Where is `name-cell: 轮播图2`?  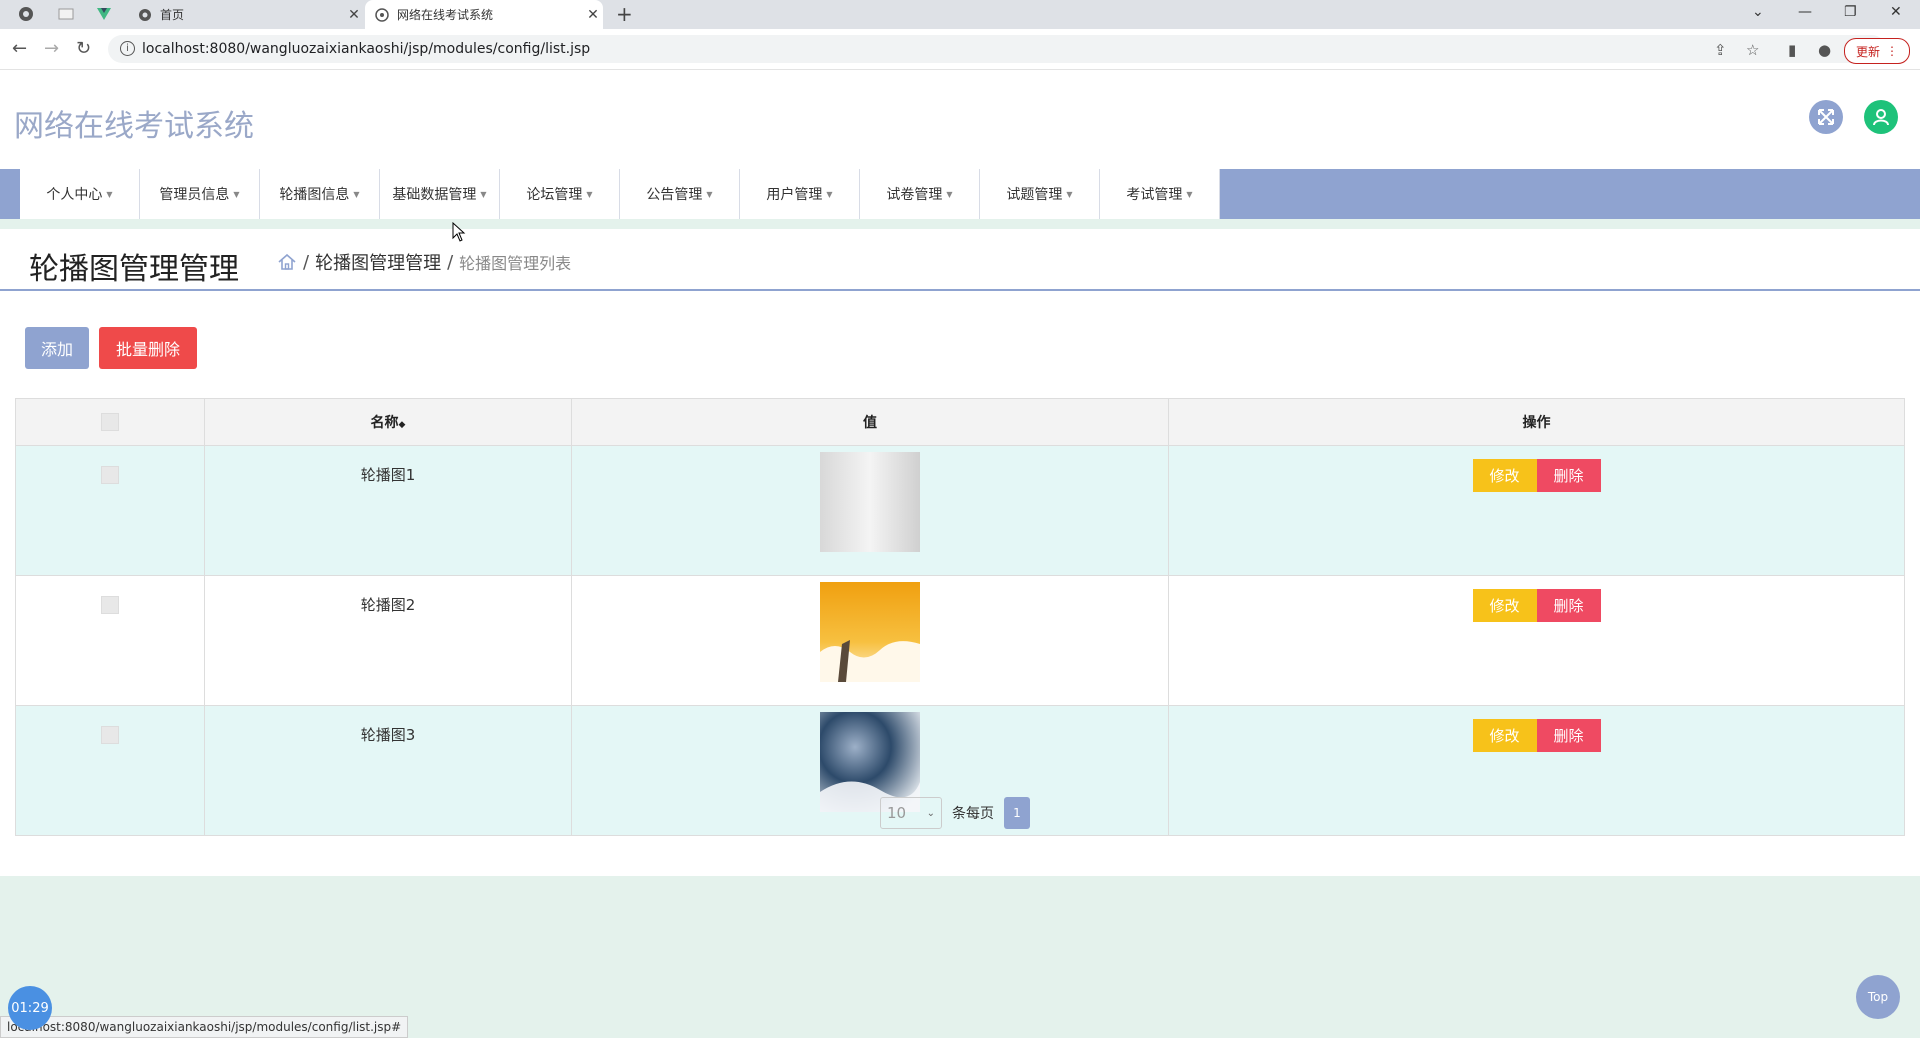
name-cell: 轮播图2 is located at coordinates (388, 640).